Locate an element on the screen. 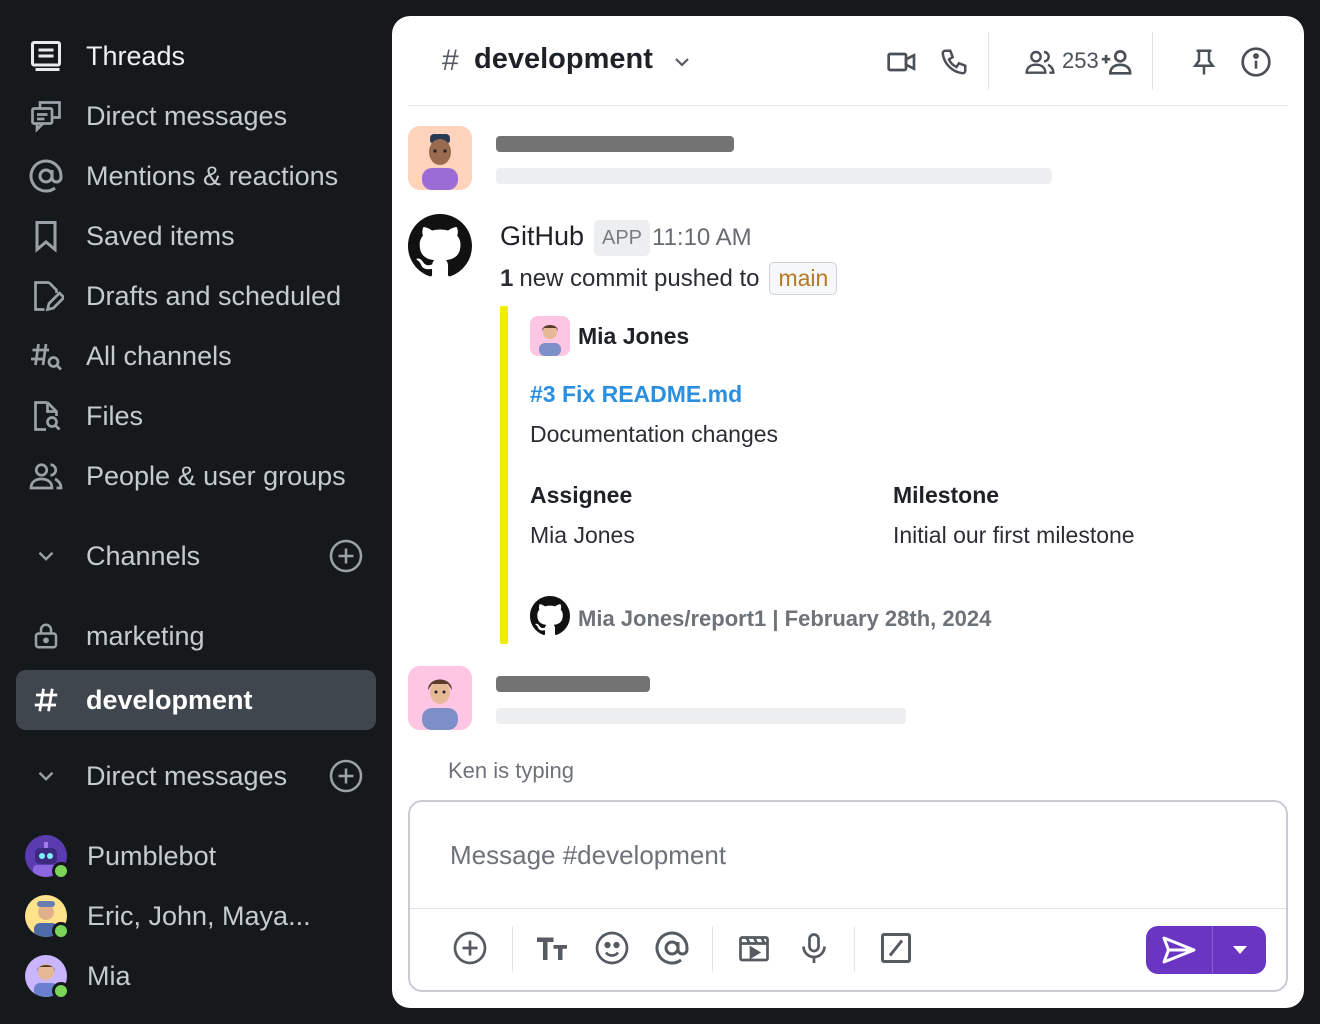  people-icon is located at coordinates (46, 476).